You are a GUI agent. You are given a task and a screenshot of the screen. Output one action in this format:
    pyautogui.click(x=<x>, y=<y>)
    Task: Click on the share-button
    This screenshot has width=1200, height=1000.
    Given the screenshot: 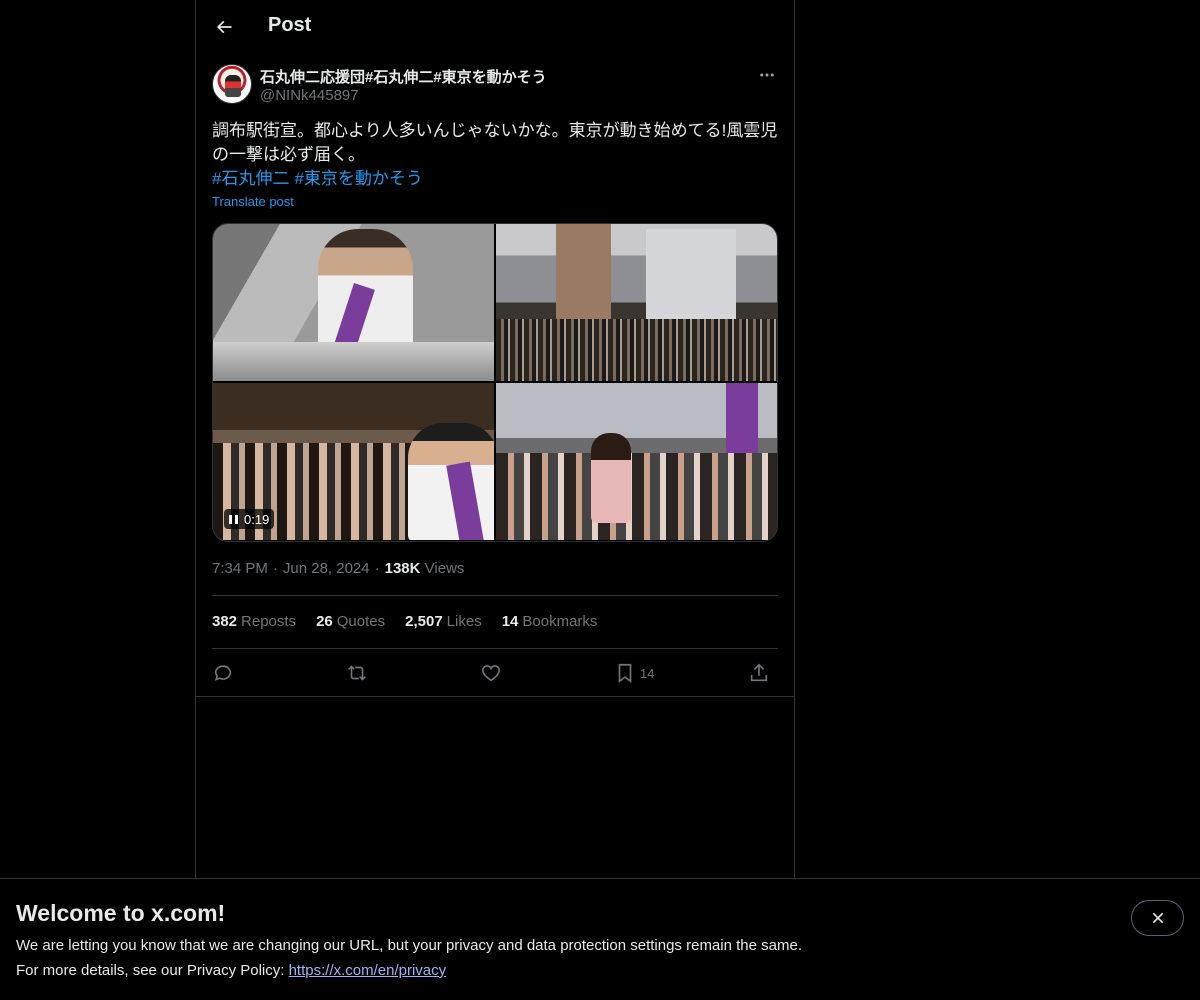 What is the action you would take?
    pyautogui.click(x=759, y=673)
    